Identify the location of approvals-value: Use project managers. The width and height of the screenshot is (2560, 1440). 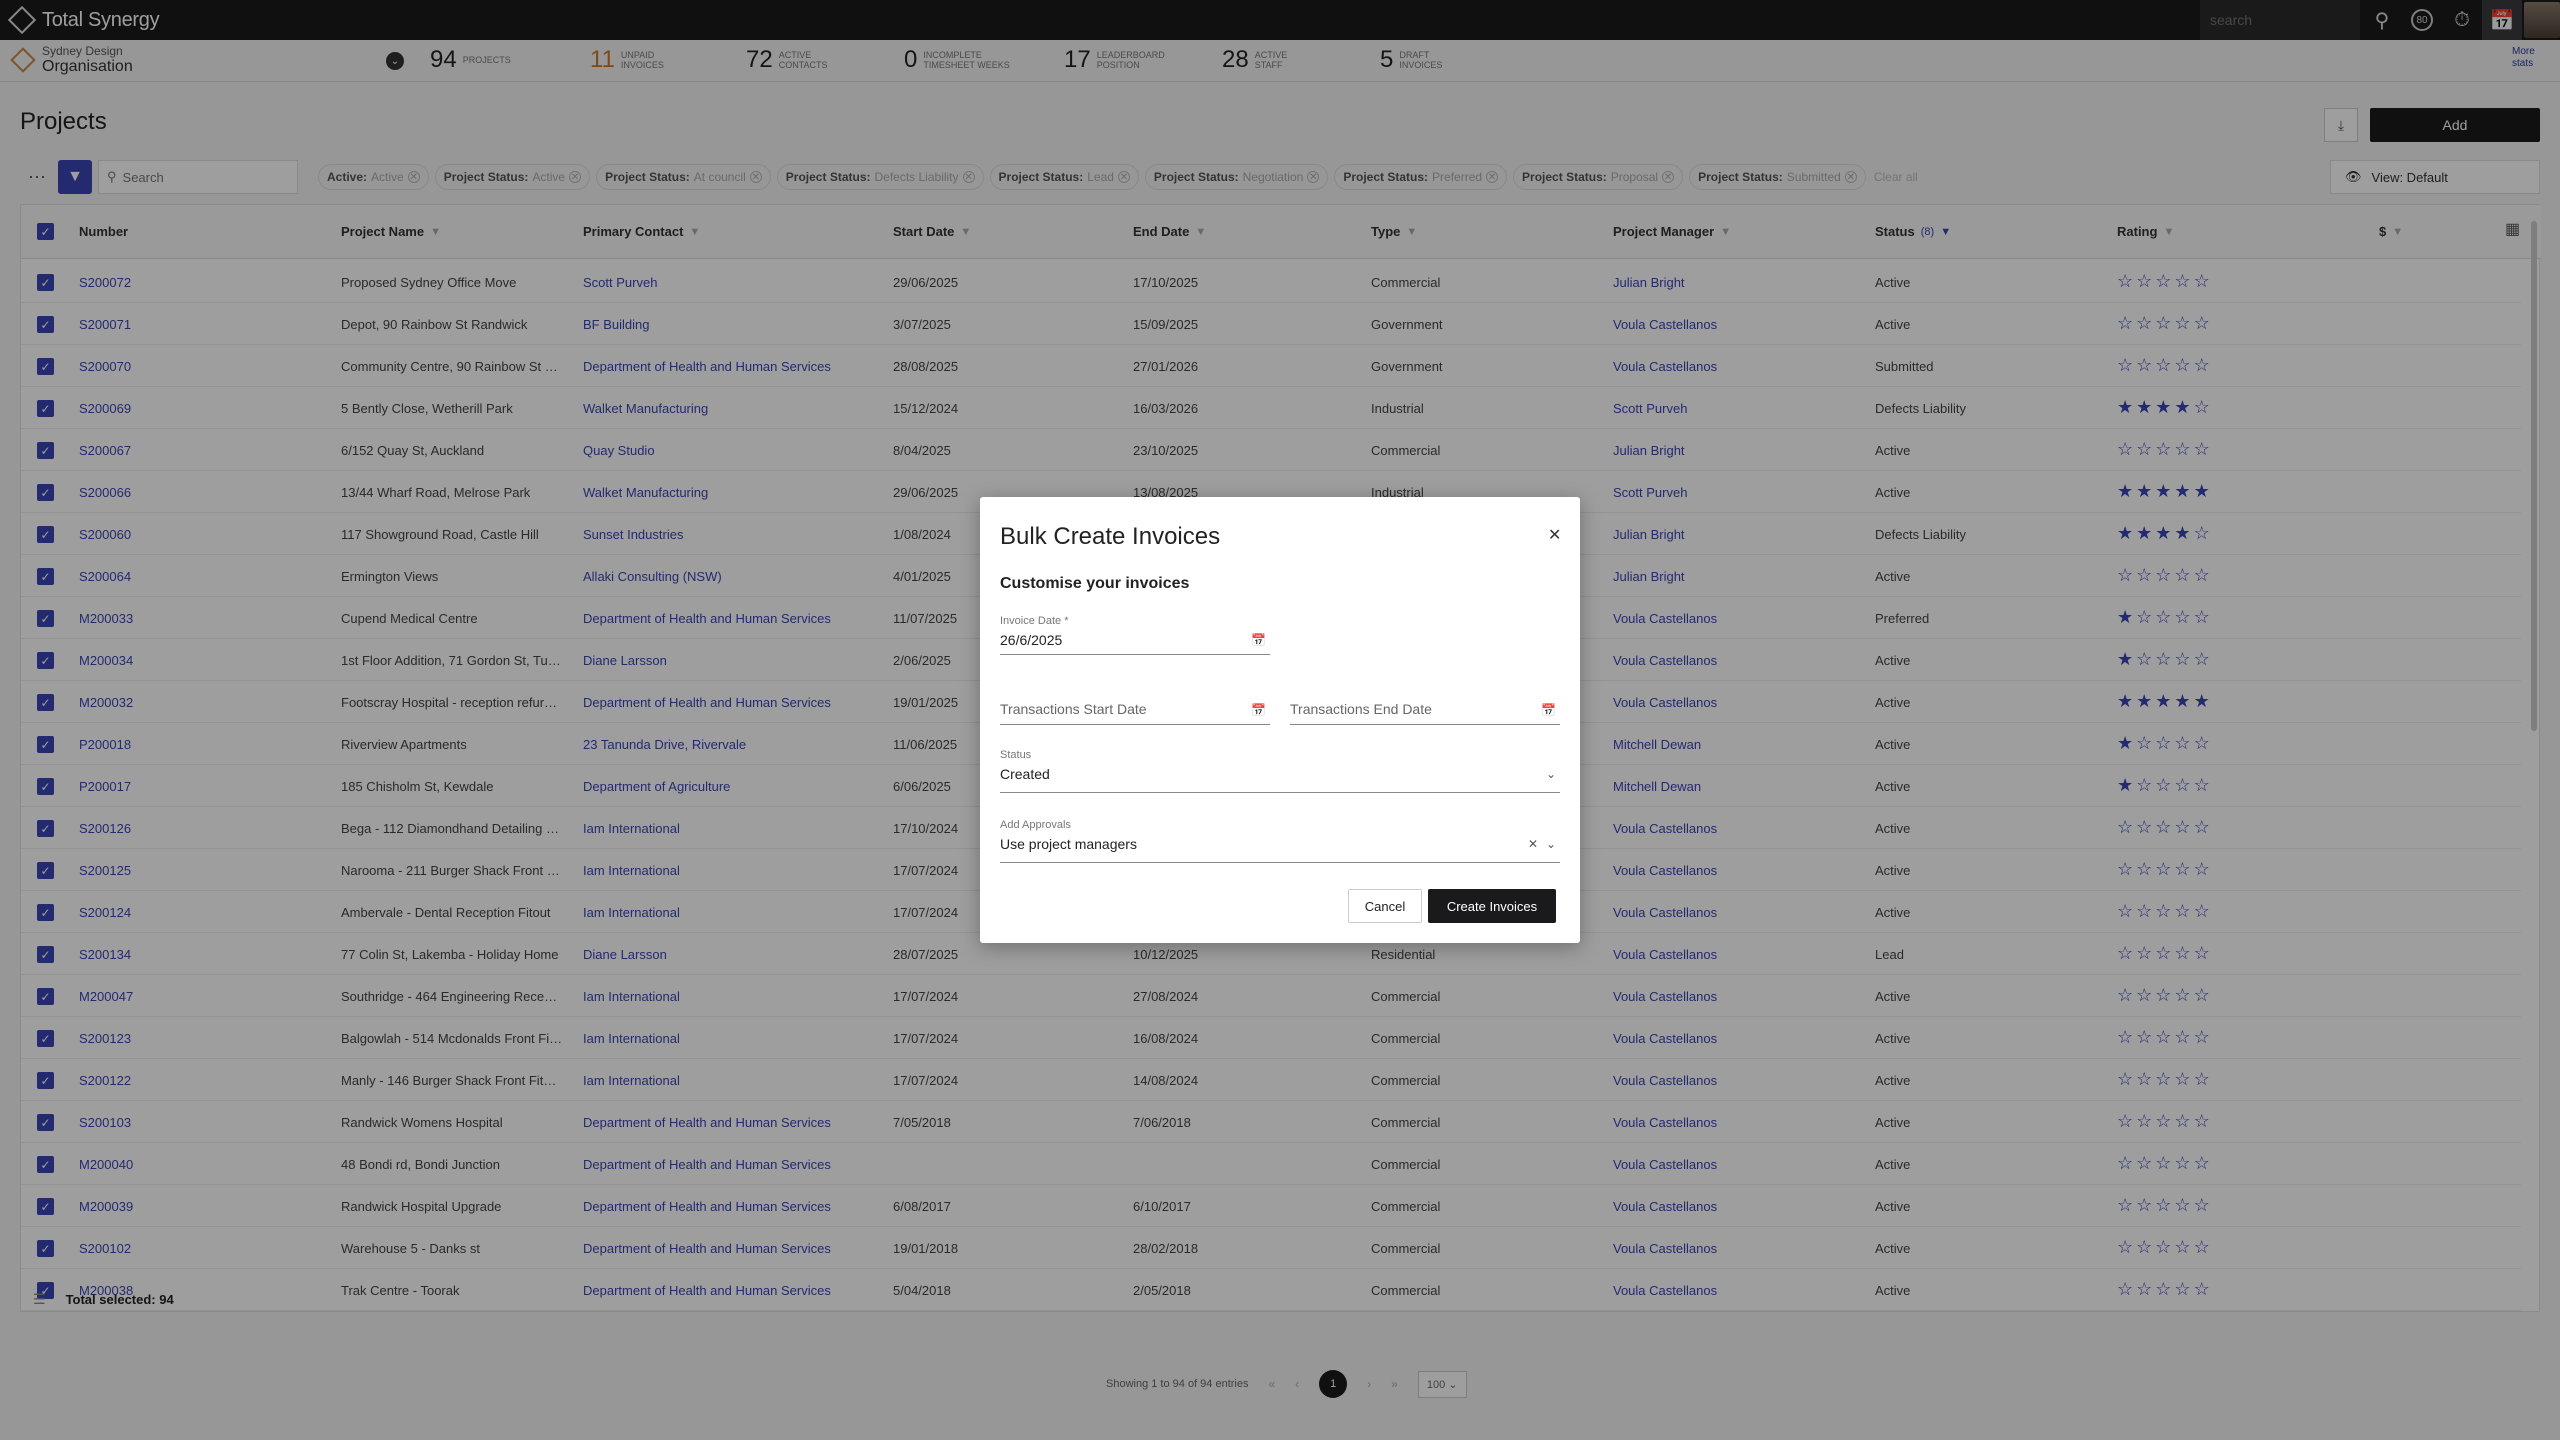
(1068, 844).